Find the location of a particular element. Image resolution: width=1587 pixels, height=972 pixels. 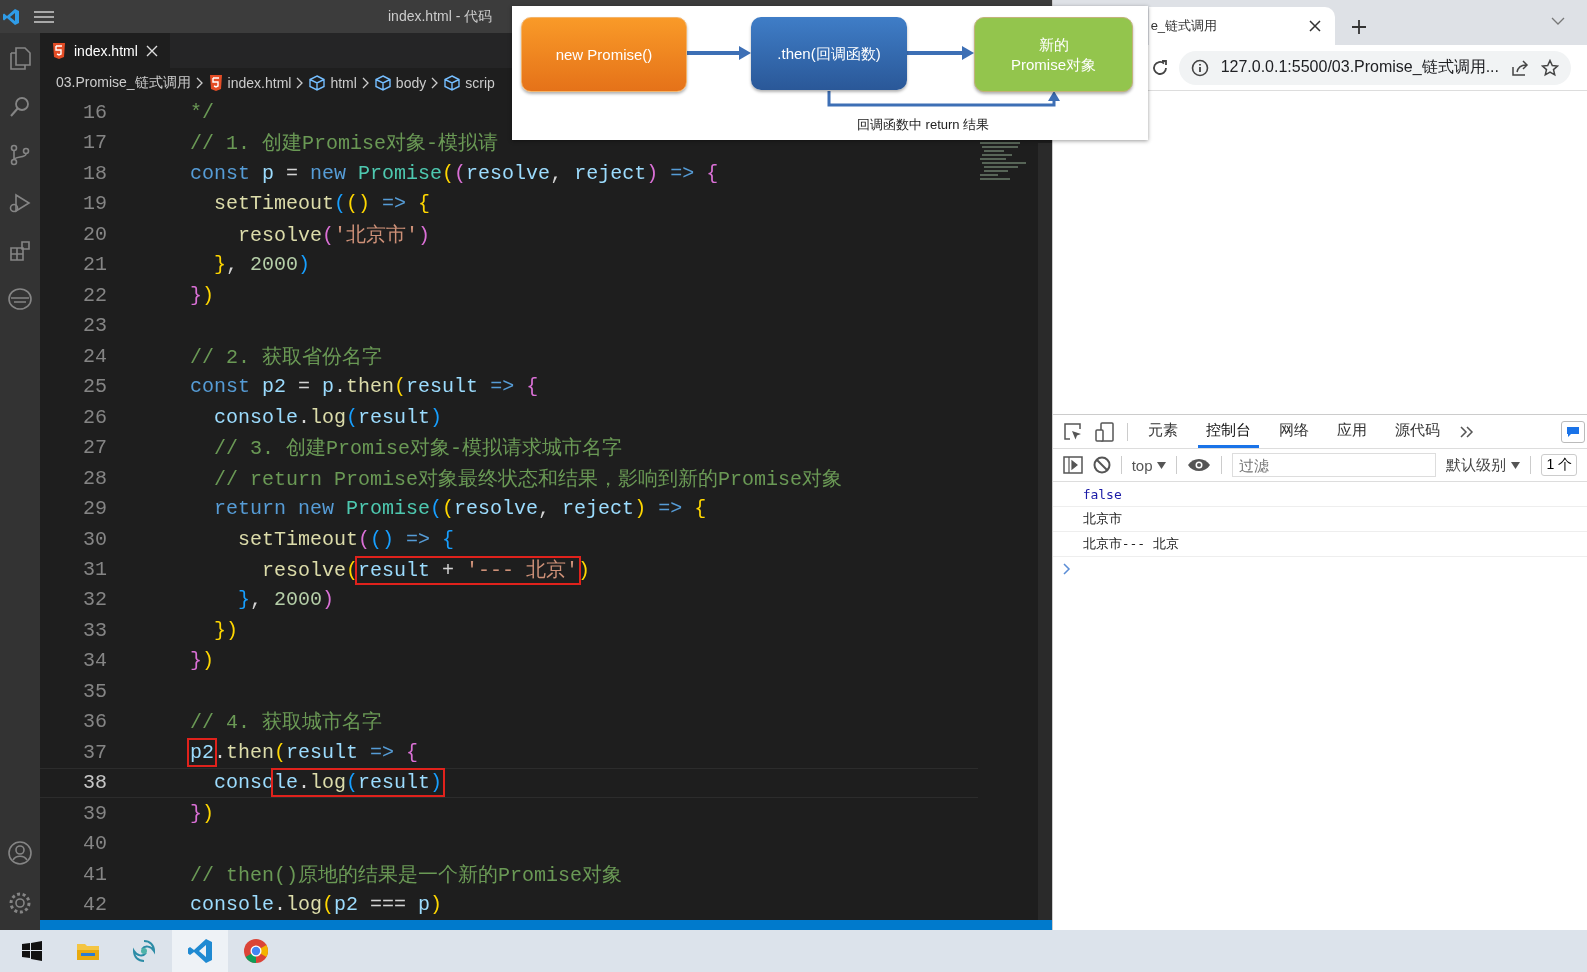

line-number: 33 is located at coordinates (94, 630).